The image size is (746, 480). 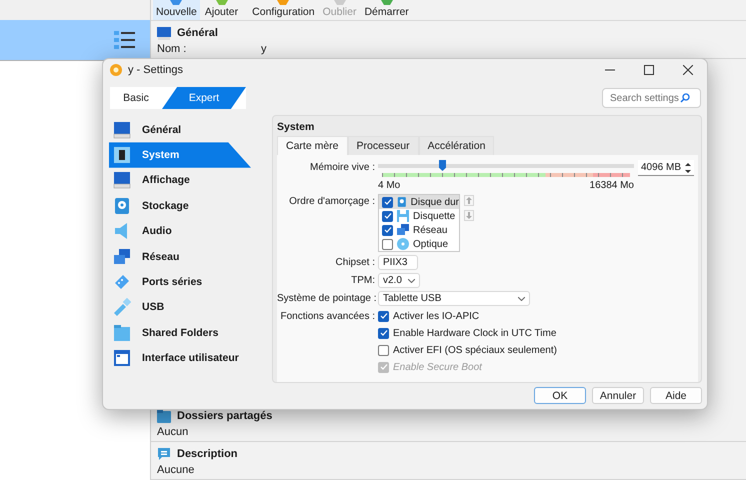 I want to click on scale-label: 4 Mo, so click(x=389, y=185).